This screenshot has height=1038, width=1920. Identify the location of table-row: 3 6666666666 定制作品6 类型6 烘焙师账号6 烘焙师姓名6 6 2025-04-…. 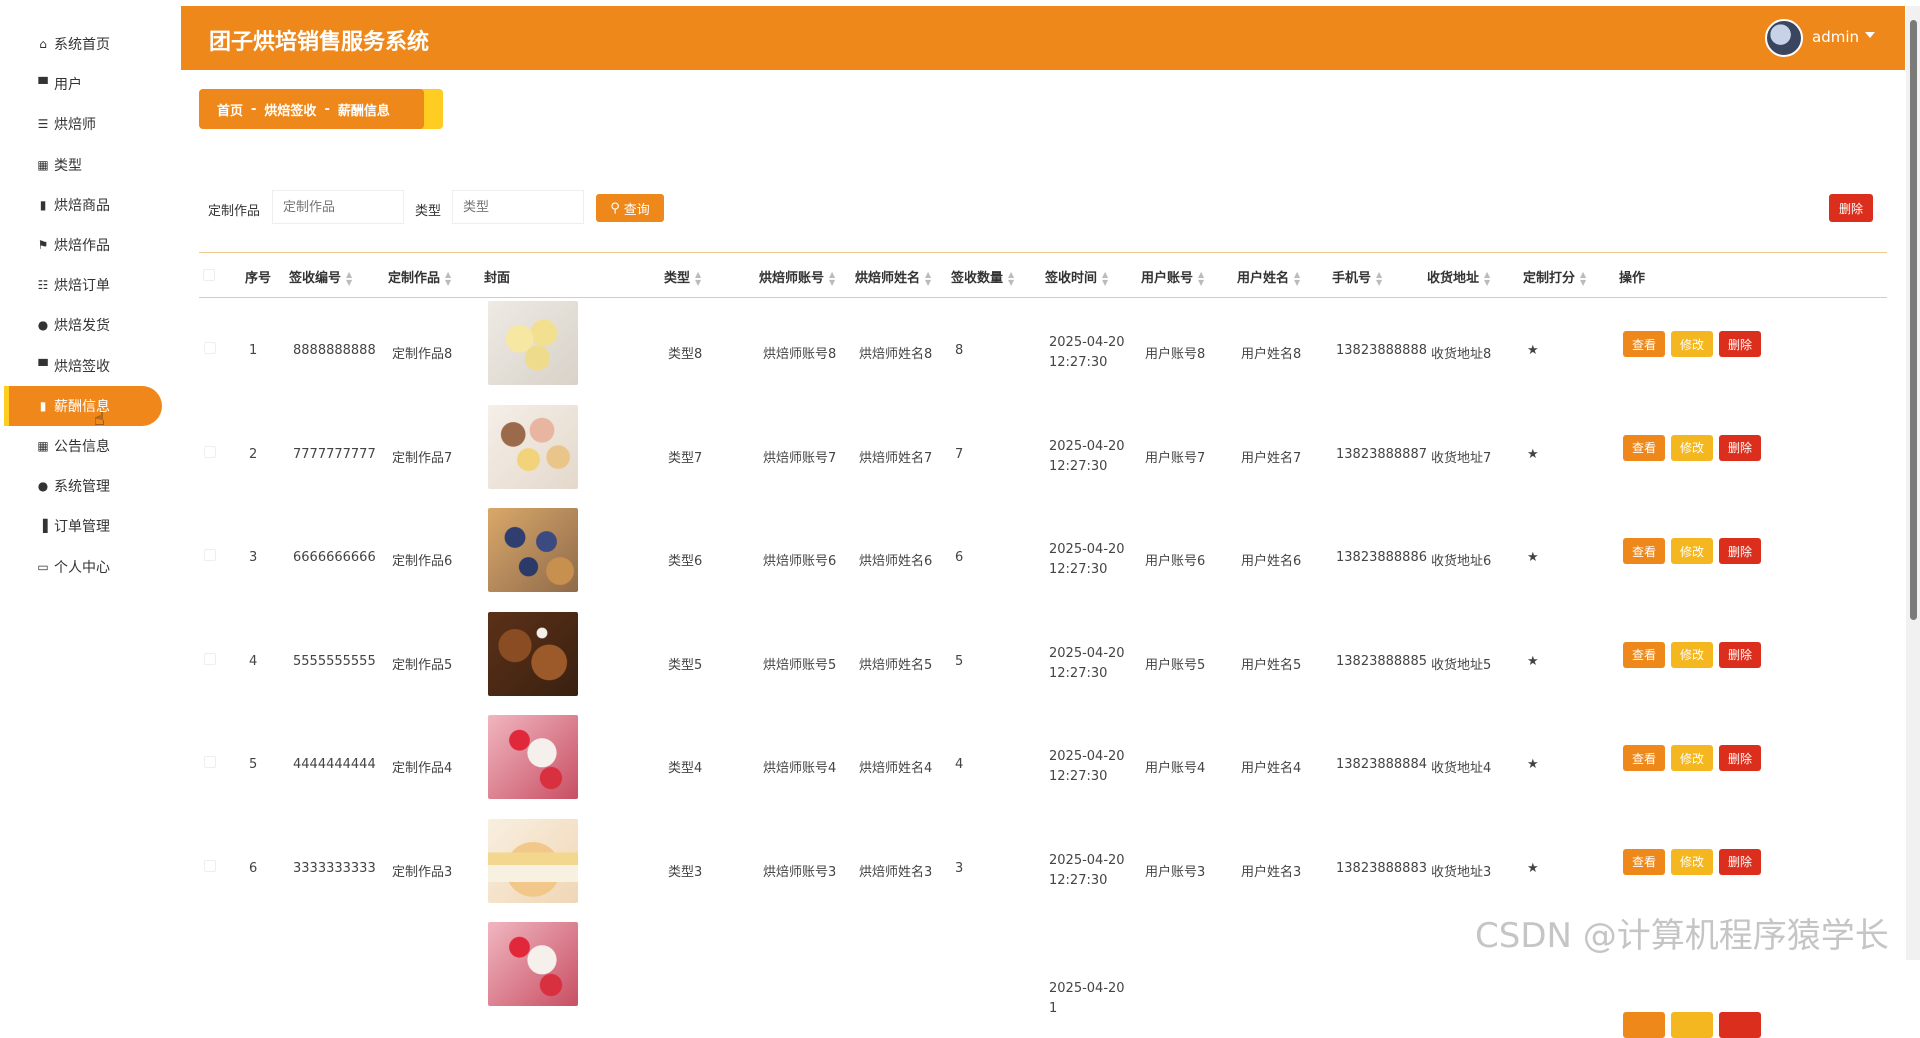
(1043, 556).